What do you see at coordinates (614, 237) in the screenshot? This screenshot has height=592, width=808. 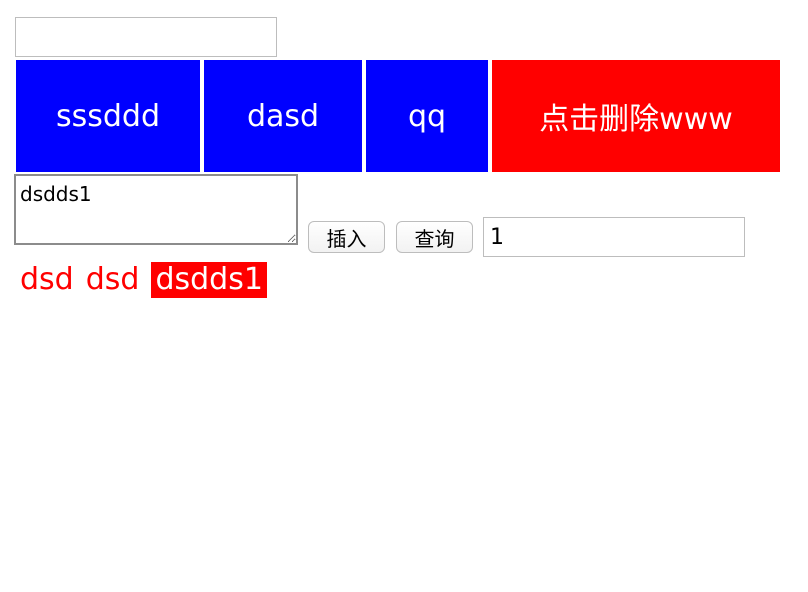 I see `query-input` at bounding box center [614, 237].